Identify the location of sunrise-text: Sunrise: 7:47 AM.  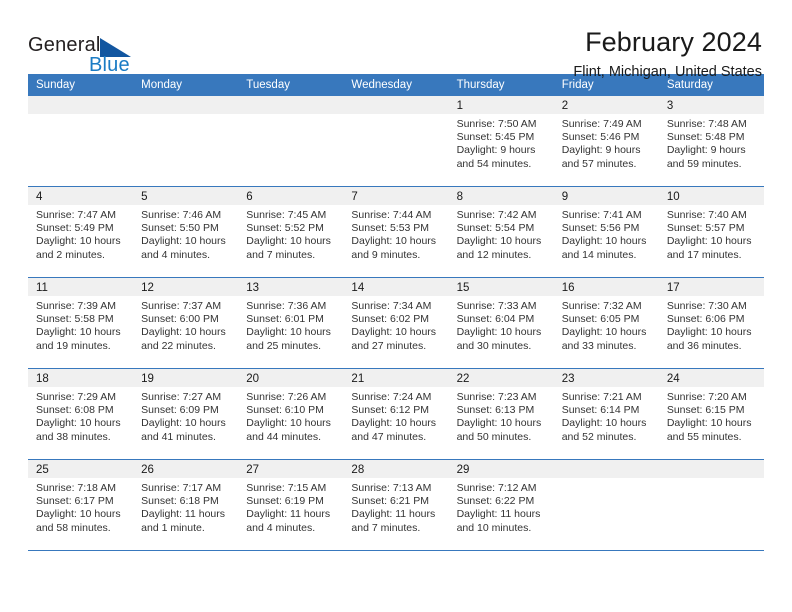
(76, 215).